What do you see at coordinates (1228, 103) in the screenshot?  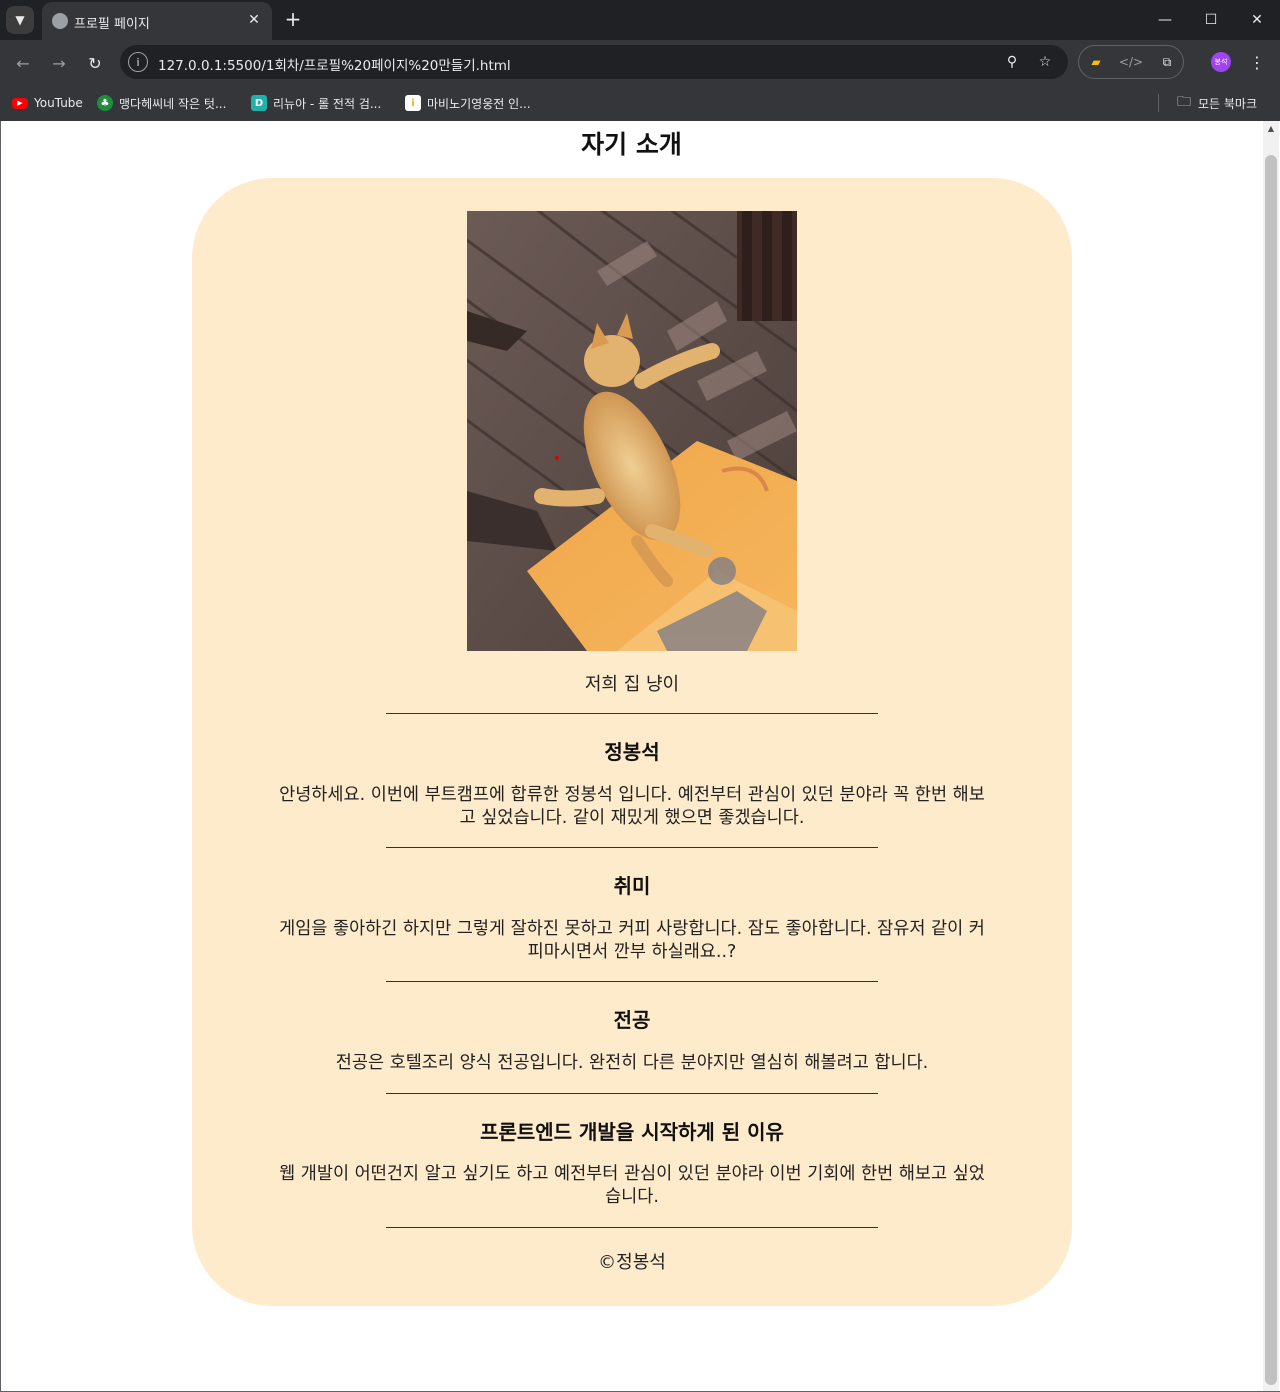 I see `all-bookmarks-label: 모든 북마크` at bounding box center [1228, 103].